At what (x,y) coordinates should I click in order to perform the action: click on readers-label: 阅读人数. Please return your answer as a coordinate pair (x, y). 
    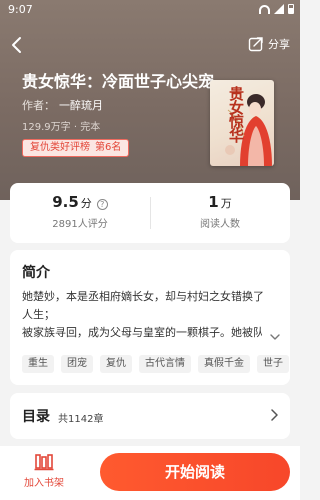
    Looking at the image, I should click on (220, 224).